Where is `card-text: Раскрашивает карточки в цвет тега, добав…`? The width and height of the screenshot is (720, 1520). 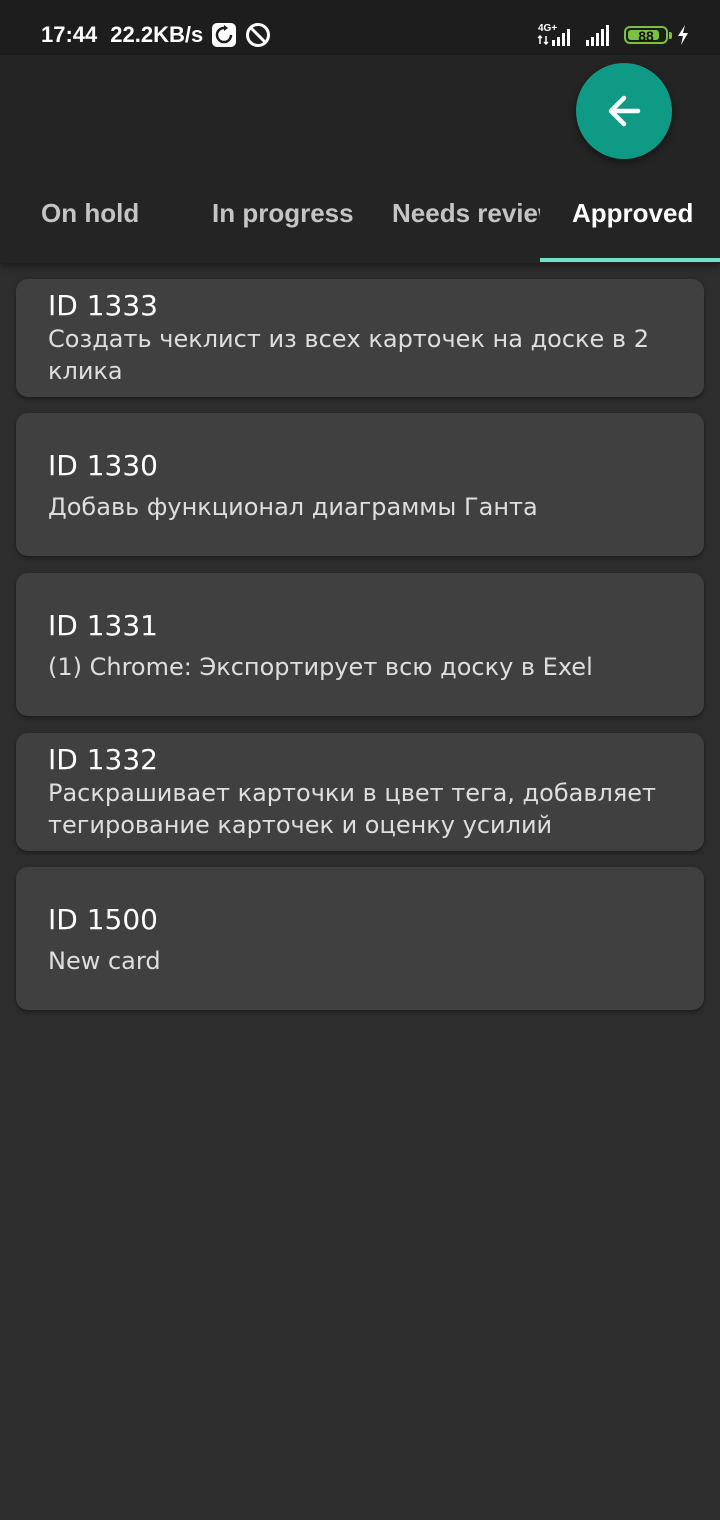
card-text: Раскрашивает карточки в цвет тега, добав… is located at coordinates (352, 809).